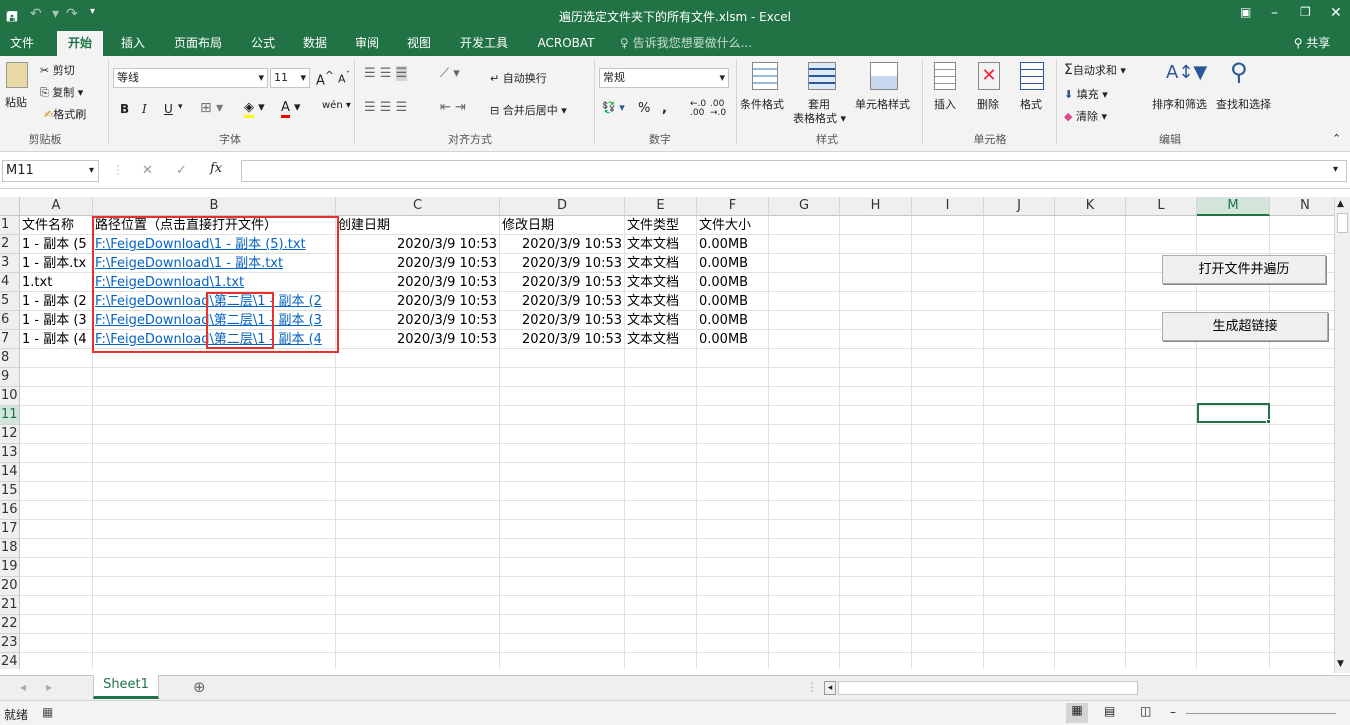 The image size is (1350, 725). What do you see at coordinates (10, 548) in the screenshot?
I see `row-header-18: 18` at bounding box center [10, 548].